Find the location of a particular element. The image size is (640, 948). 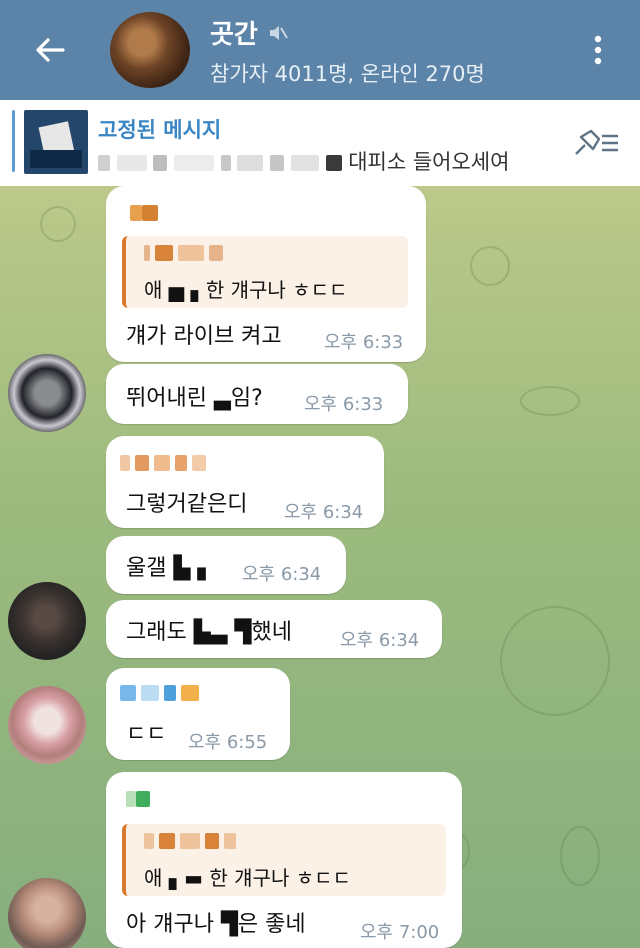

message-bubble: 애 ▖▬ 한 걔구나 ㅎㄷㄷ 아 걔구나 ▜은 좋네 오후 7:00 is located at coordinates (284, 860).